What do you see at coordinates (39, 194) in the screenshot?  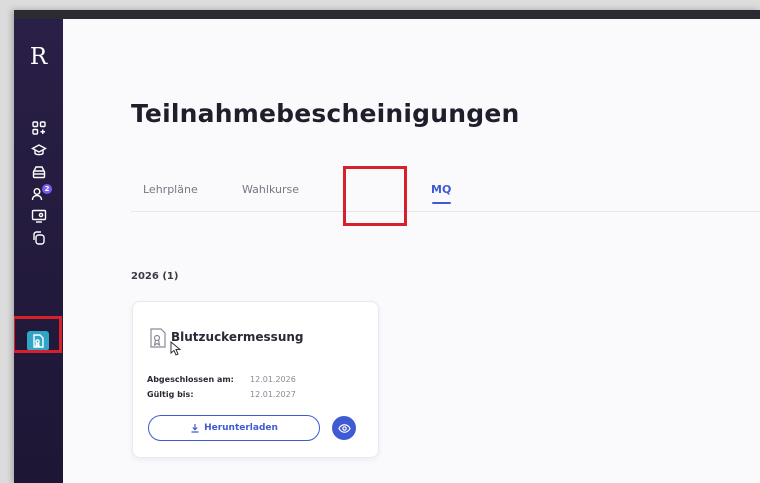 I see `sidebar-item-users: 2` at bounding box center [39, 194].